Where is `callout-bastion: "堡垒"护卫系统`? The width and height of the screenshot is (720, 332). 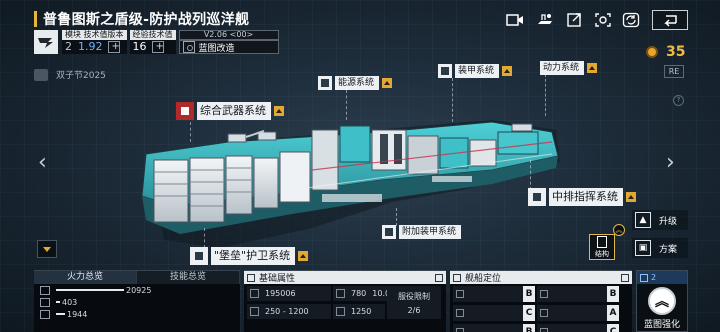
callout-bastion: "堡垒"护卫系统 is located at coordinates (249, 256).